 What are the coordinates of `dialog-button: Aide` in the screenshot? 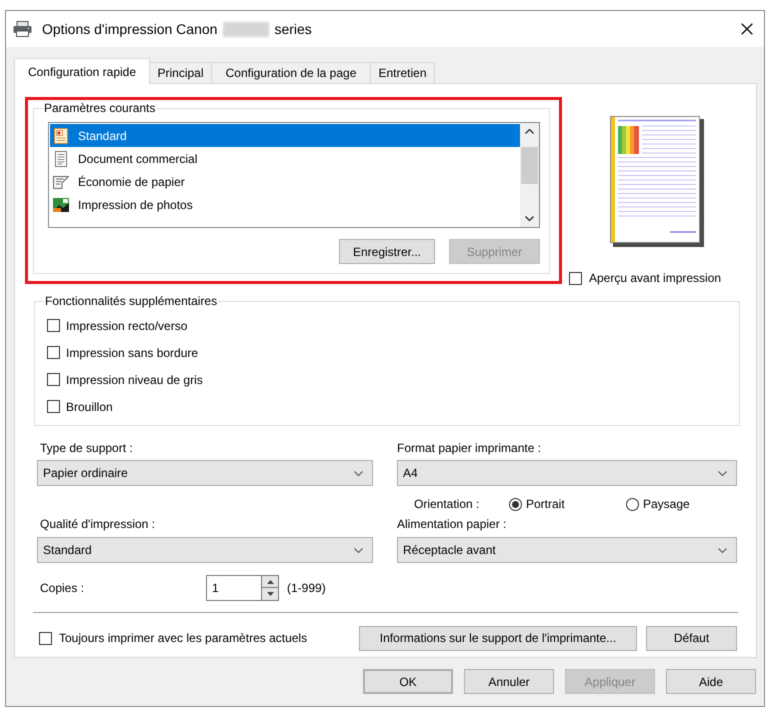 It's located at (711, 681).